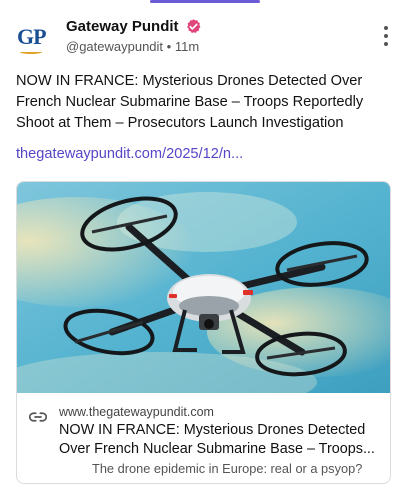 The width and height of the screenshot is (407, 500). What do you see at coordinates (205, 1) in the screenshot?
I see `top-accent-bar` at bounding box center [205, 1].